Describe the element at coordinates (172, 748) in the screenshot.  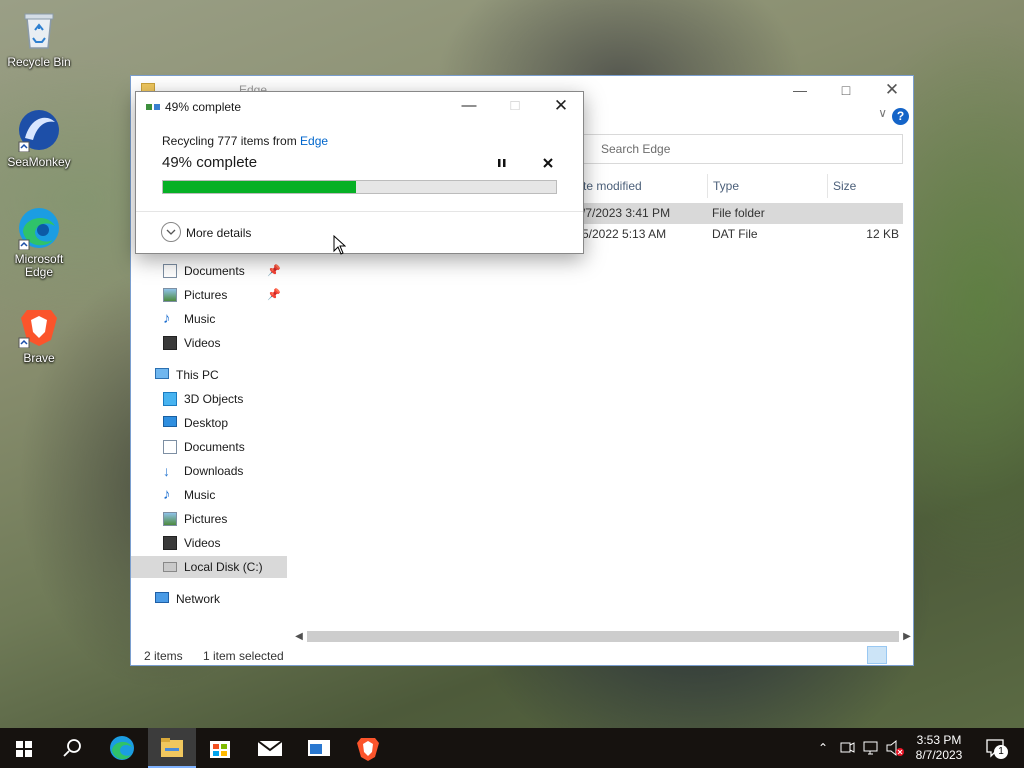
I see `taskbar-file-explorer-button` at that location.